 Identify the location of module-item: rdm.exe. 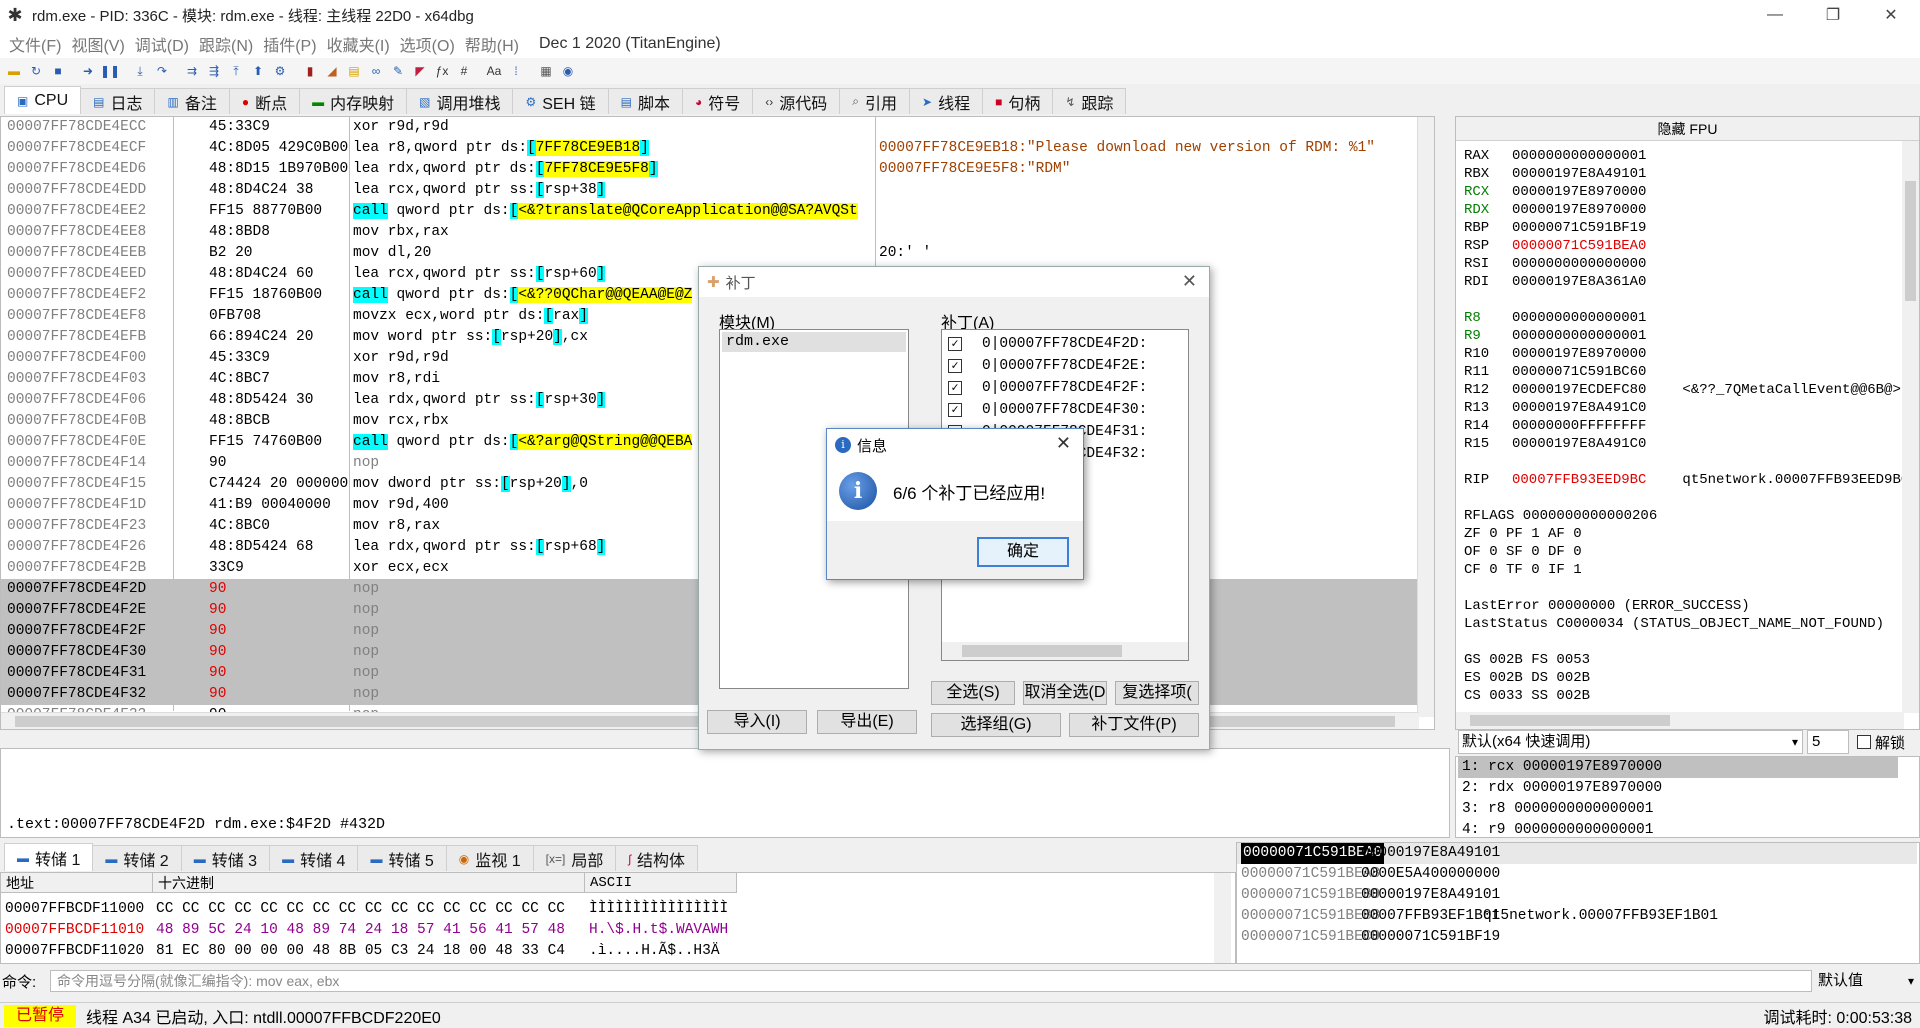
(814, 342).